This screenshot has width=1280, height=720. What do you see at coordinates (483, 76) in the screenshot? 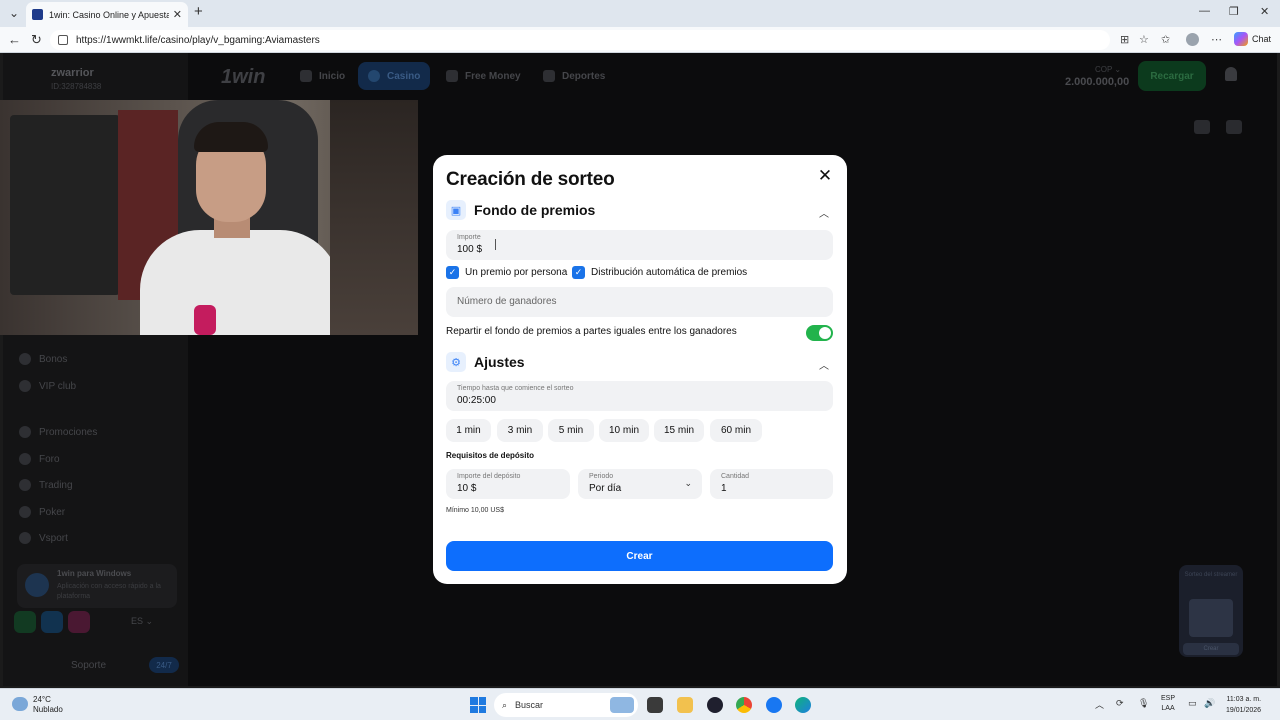
I see `nav-free-money: Free Money` at bounding box center [483, 76].